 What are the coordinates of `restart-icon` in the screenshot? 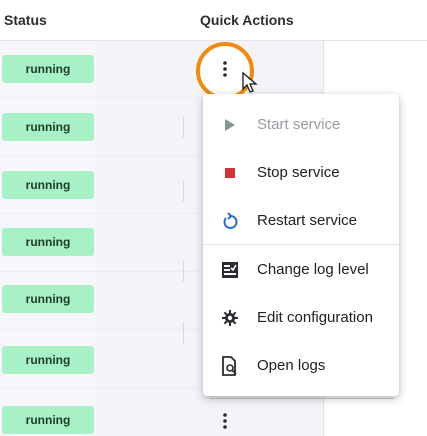 It's located at (230, 221).